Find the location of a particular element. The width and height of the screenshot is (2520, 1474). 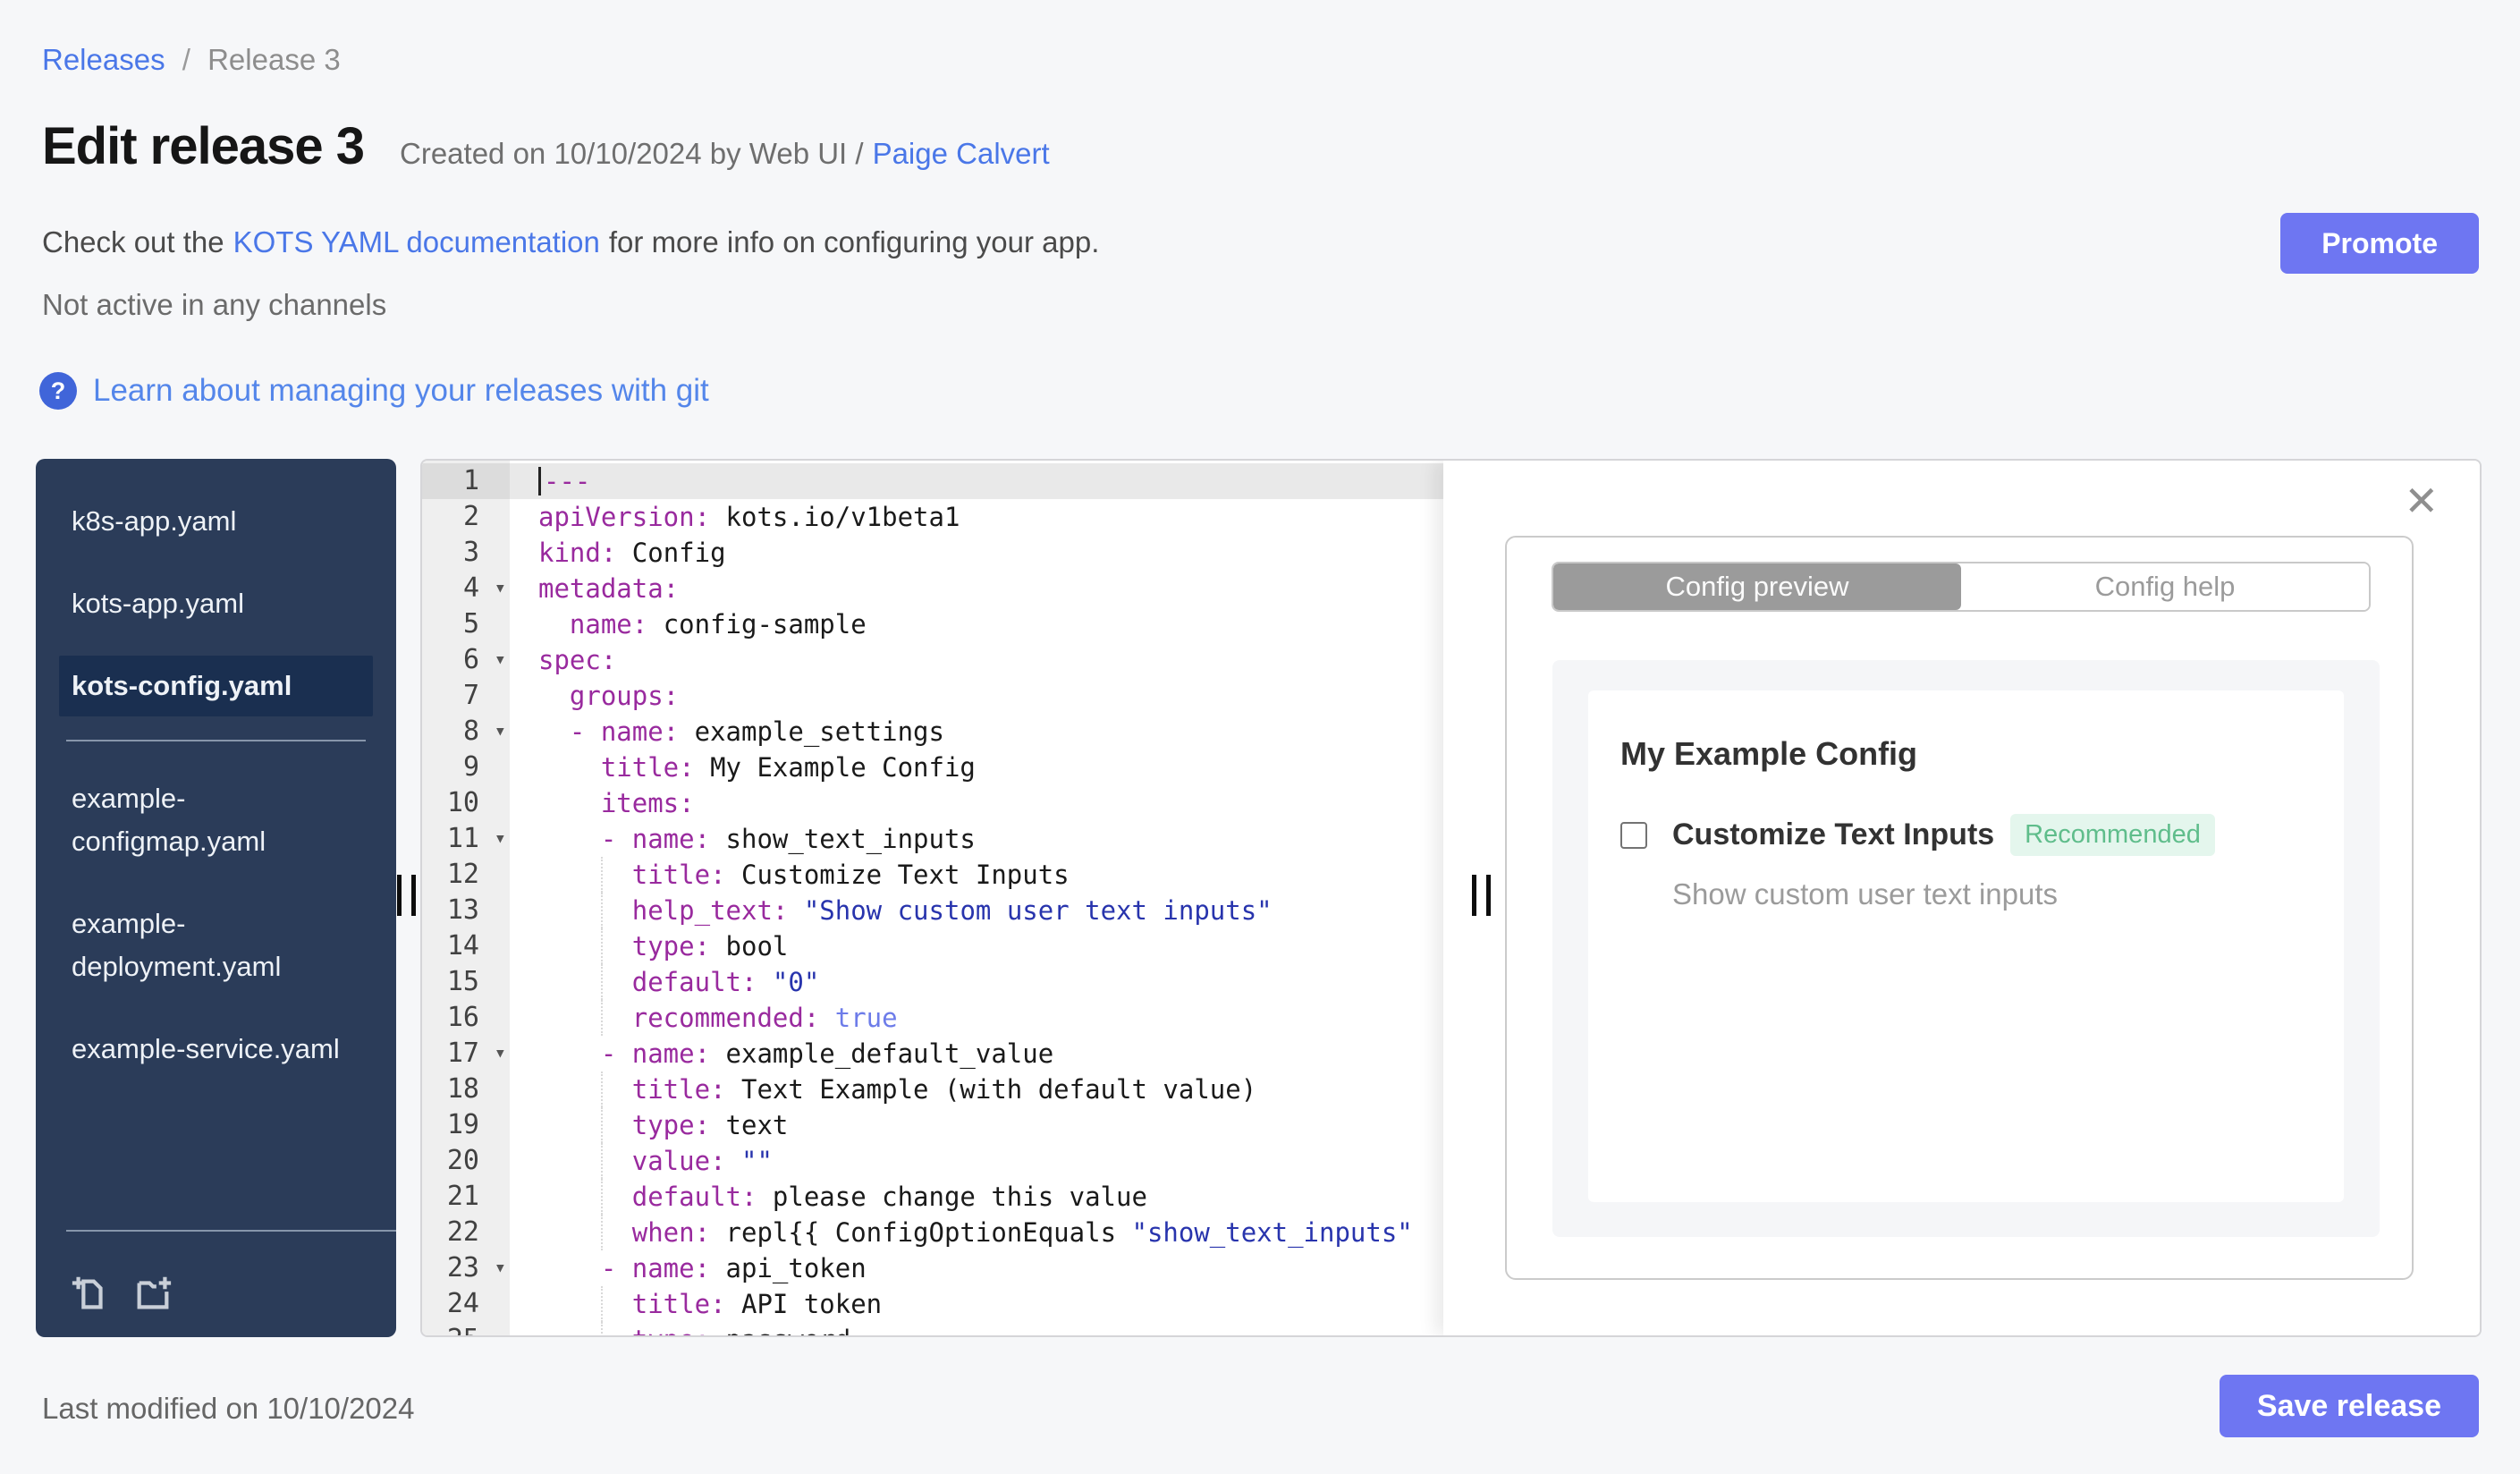

code-token: name: is located at coordinates (608, 624).